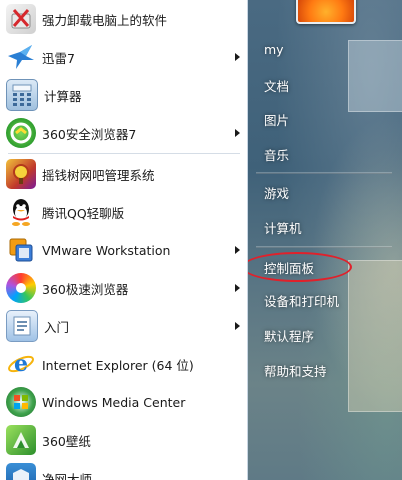 The width and height of the screenshot is (402, 480). What do you see at coordinates (124, 440) in the screenshot?
I see `program-item-360-wallpaper: 360壁纸` at bounding box center [124, 440].